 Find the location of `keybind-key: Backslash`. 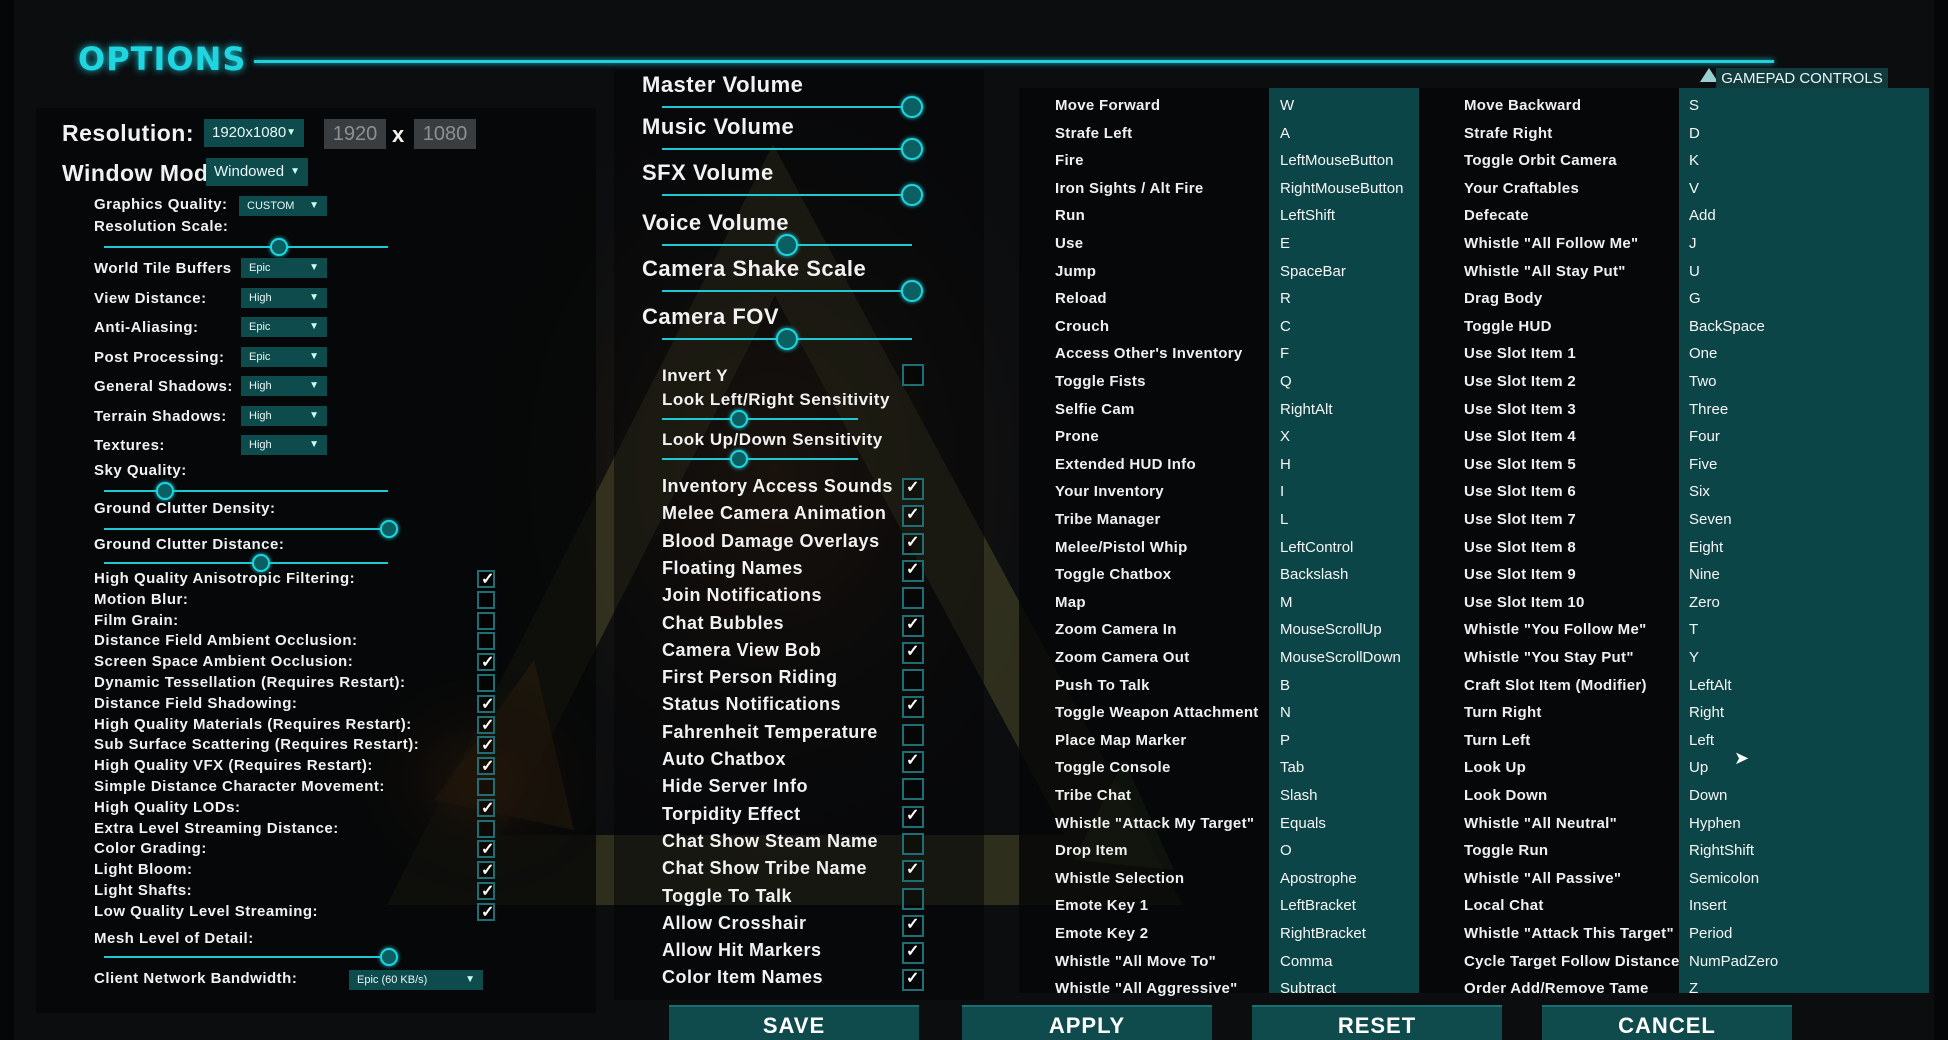

keybind-key: Backslash is located at coordinates (1314, 574).